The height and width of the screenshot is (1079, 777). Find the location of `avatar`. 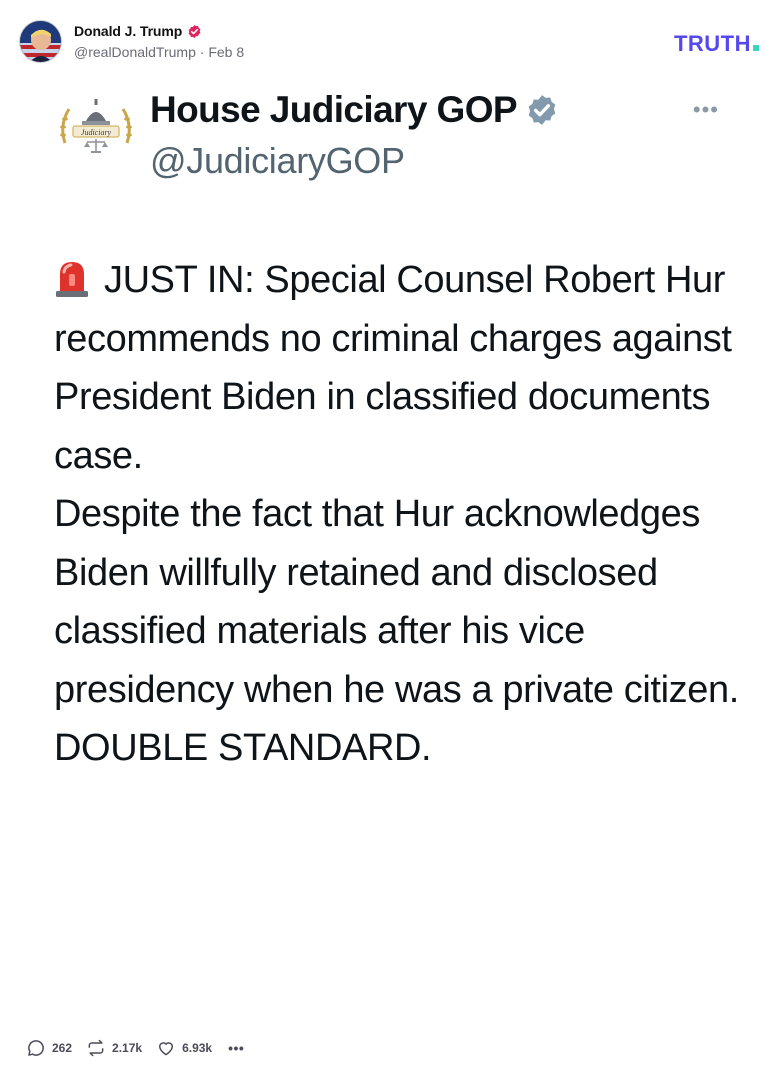

avatar is located at coordinates (40, 41).